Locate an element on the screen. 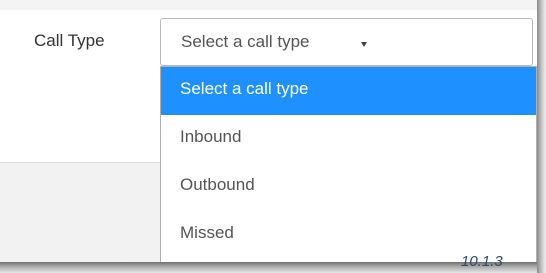 The height and width of the screenshot is (273, 546). option-select-a-call-type: Select a call type is located at coordinates (348, 91).